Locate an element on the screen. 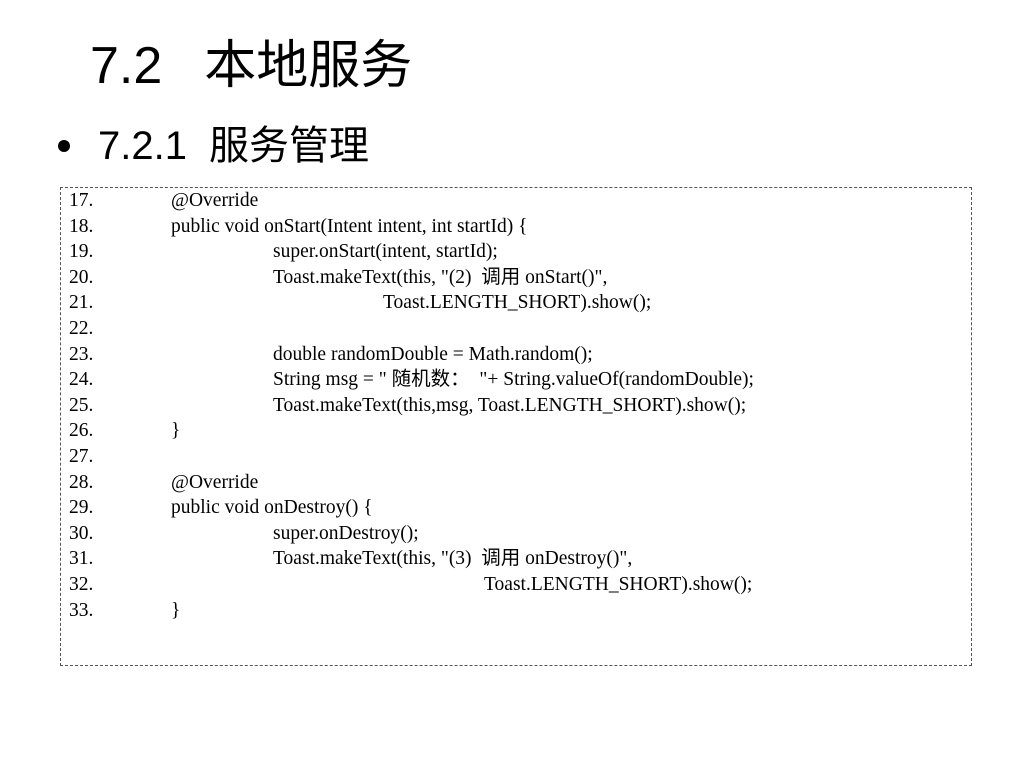  line-number: 33. is located at coordinates (81, 610).